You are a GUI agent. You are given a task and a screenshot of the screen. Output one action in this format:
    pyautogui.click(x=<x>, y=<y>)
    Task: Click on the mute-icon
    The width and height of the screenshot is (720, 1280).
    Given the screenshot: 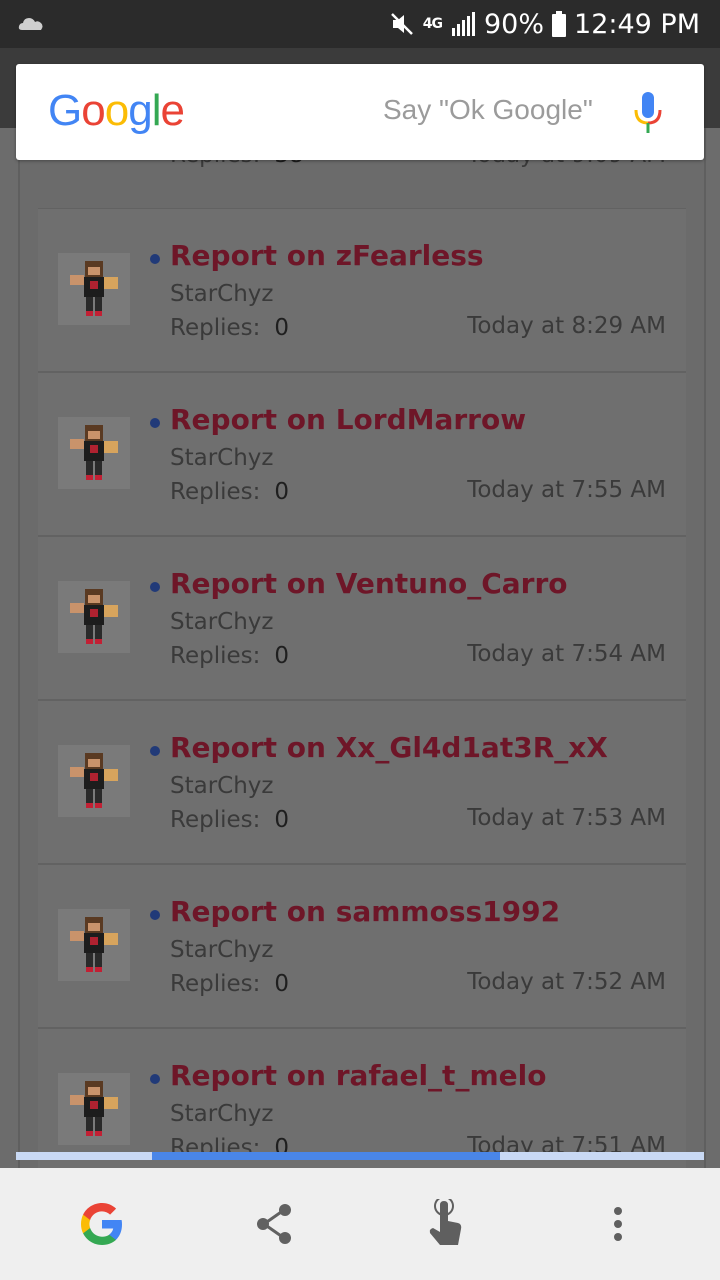 What is the action you would take?
    pyautogui.click(x=401, y=24)
    